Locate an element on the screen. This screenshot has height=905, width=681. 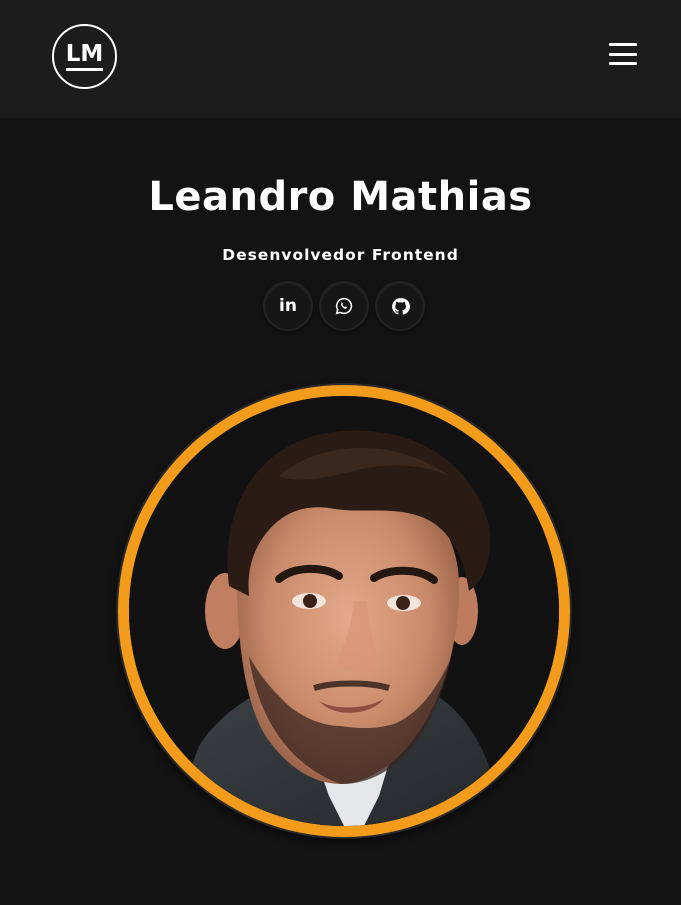
whatsapp-icon is located at coordinates (344, 306).